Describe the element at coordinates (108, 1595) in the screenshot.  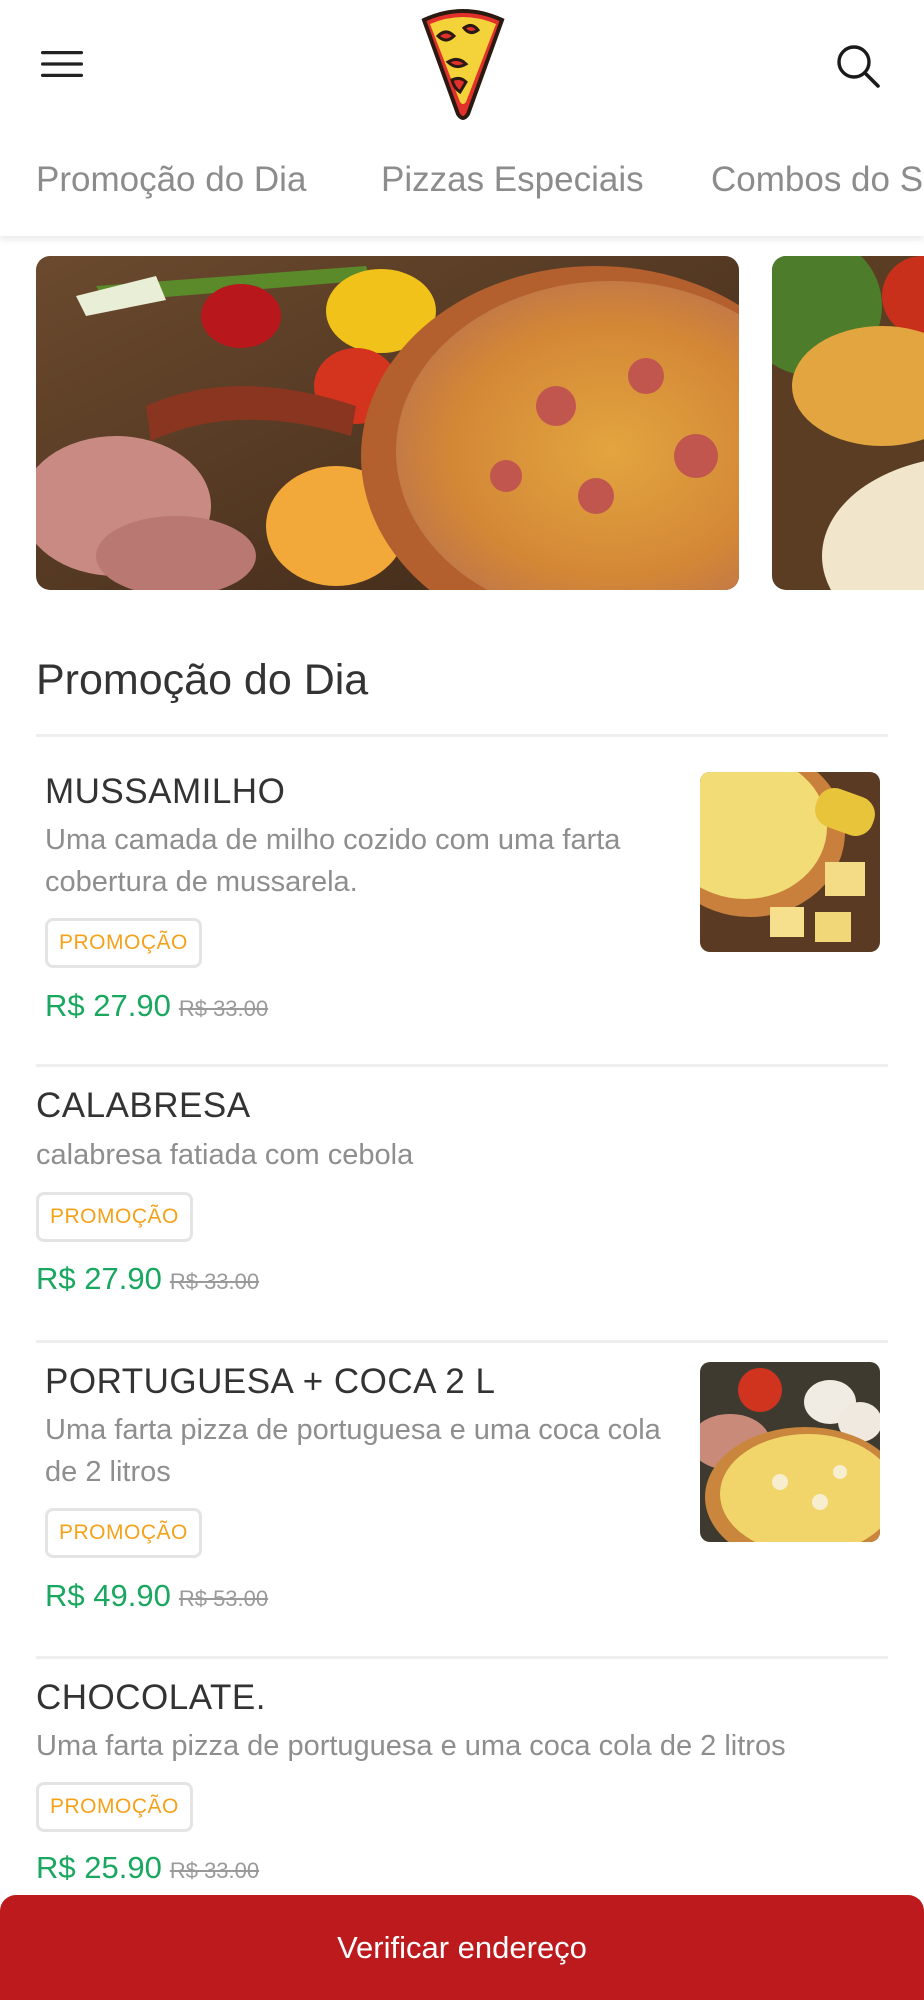
I see `current-price: R$ 49.90` at that location.